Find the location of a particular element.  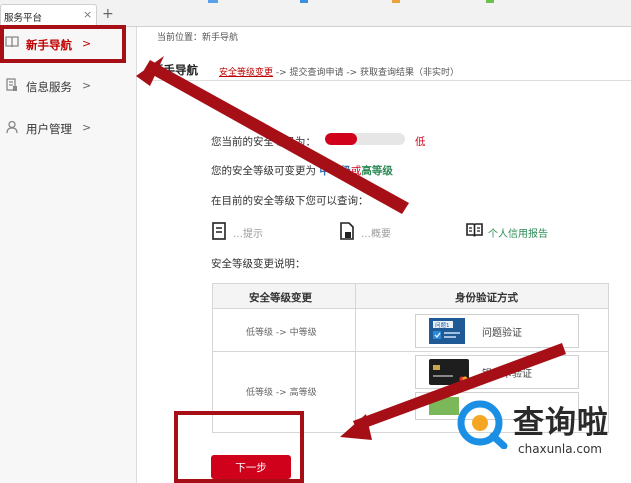

magnifier-logo-icon is located at coordinates (482, 425).